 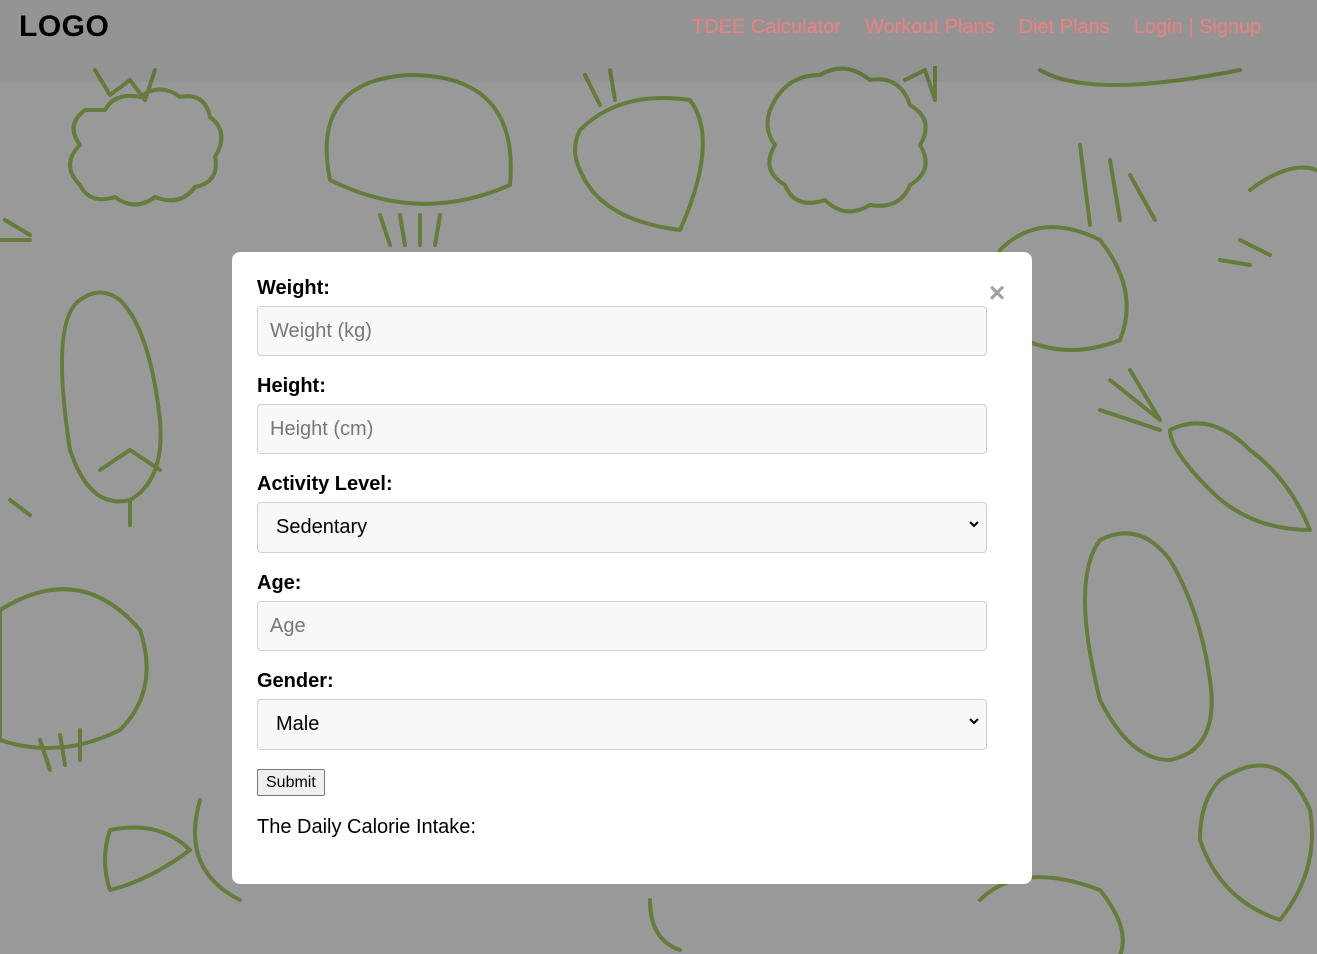 What do you see at coordinates (293, 288) in the screenshot?
I see `weight-label: Weight:` at bounding box center [293, 288].